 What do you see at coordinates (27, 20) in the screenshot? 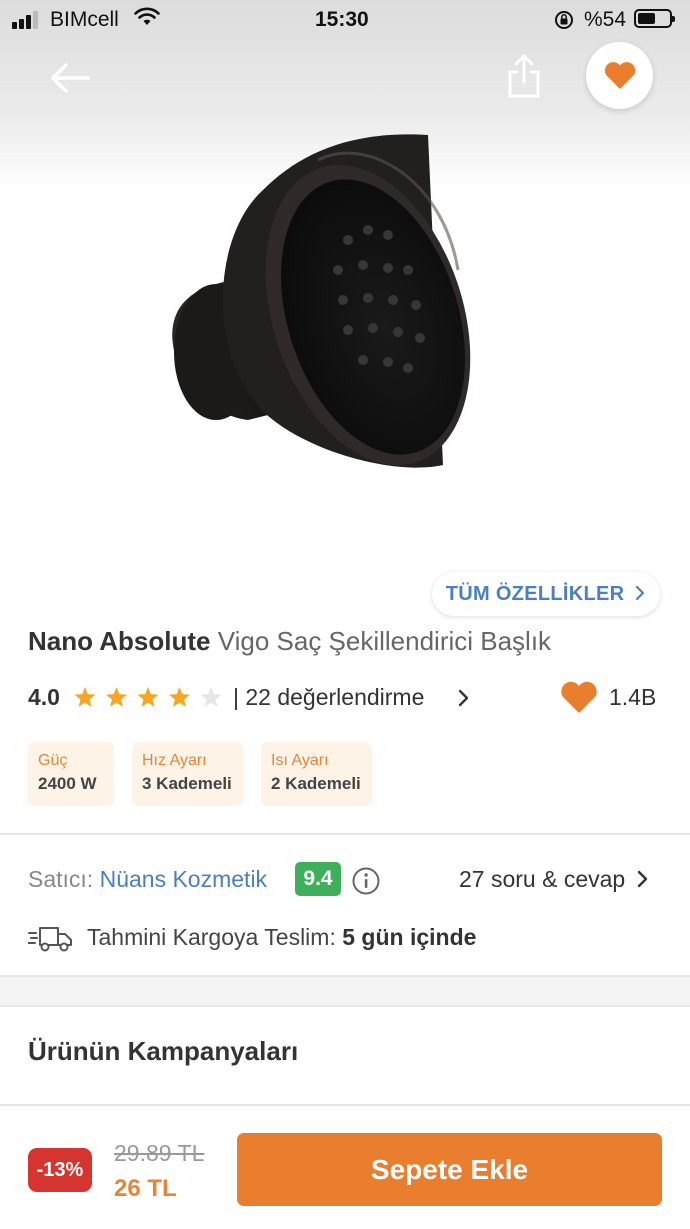
I see `signal-icon` at bounding box center [27, 20].